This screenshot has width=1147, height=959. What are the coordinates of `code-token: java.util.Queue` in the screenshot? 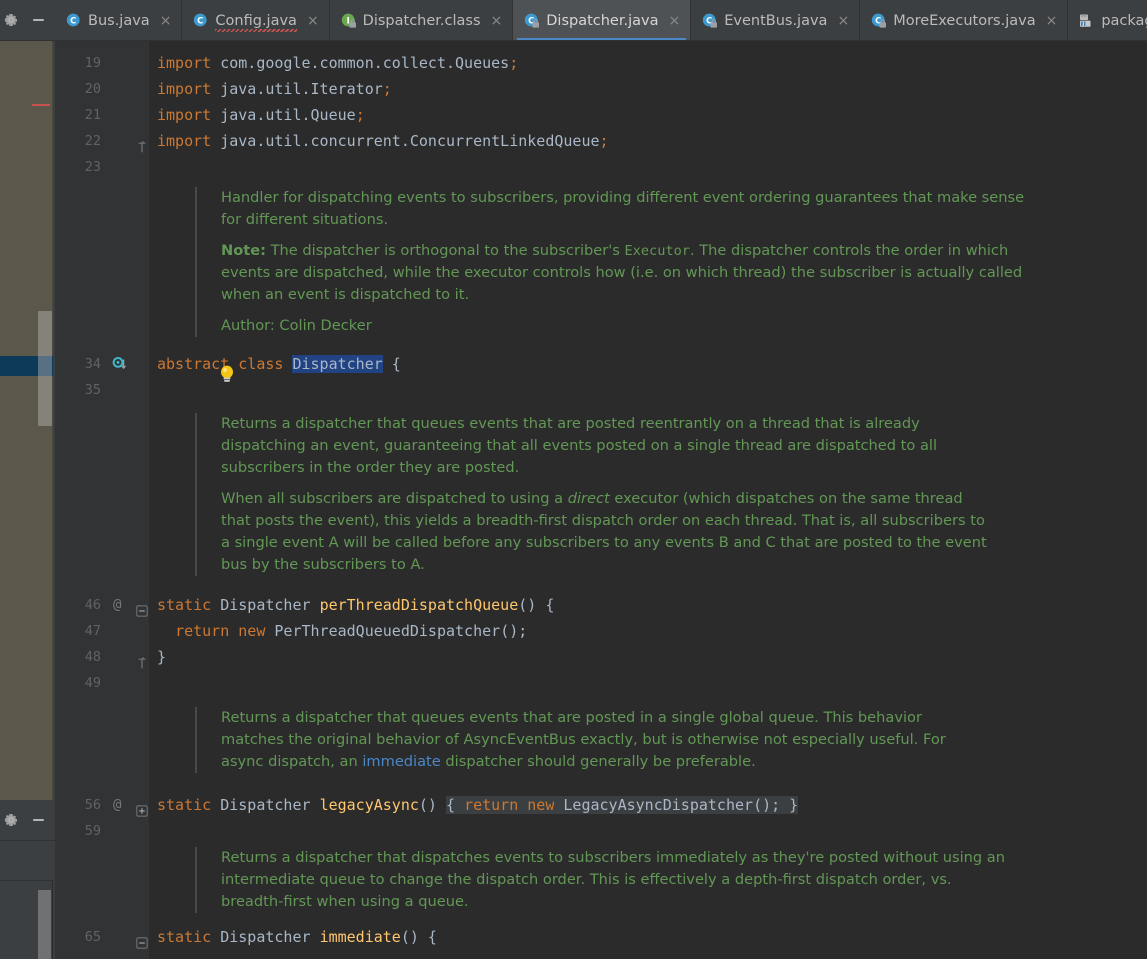 It's located at (283, 115).